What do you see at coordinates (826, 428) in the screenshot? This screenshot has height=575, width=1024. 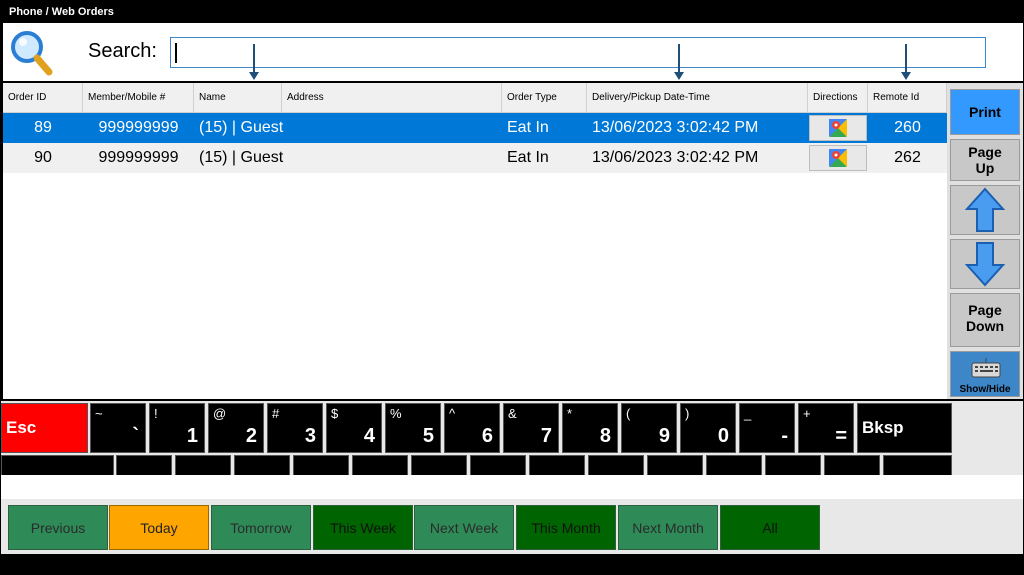 I see `key-equals: + =` at bounding box center [826, 428].